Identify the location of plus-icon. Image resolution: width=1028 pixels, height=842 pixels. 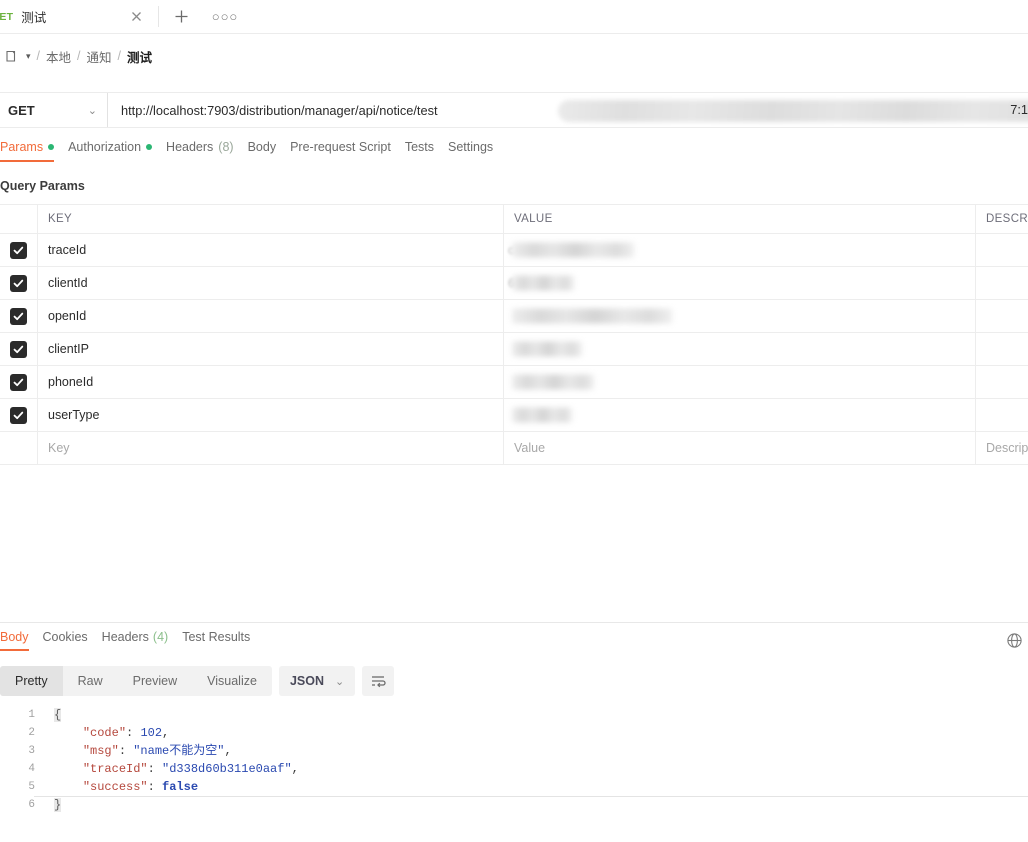
(181, 16).